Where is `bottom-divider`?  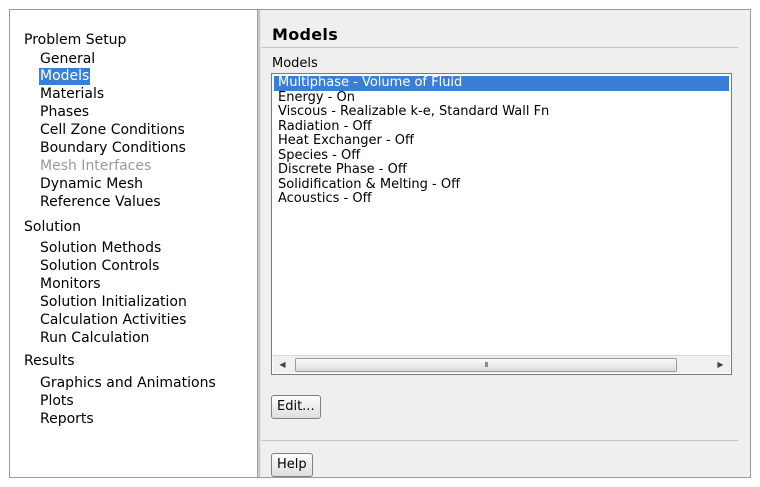 bottom-divider is located at coordinates (499, 440).